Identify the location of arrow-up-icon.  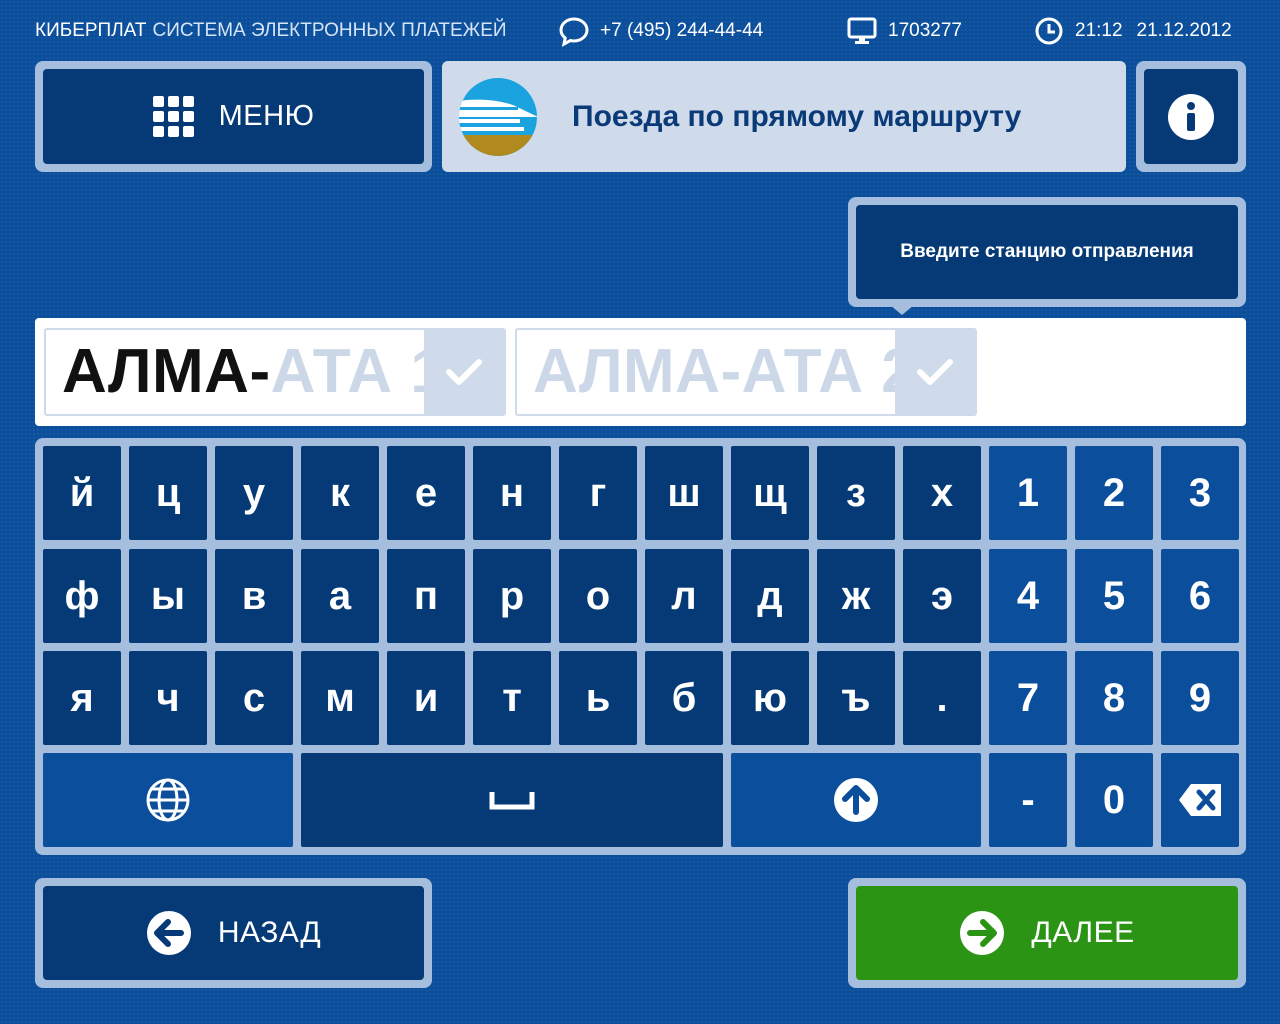
(856, 800).